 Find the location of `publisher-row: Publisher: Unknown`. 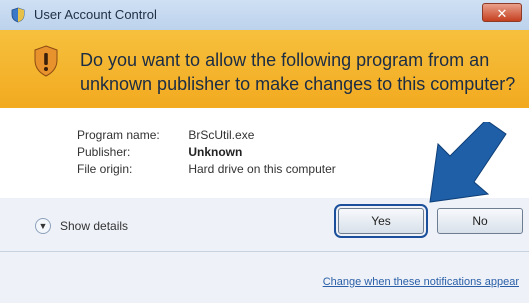

publisher-row: Publisher: Unknown is located at coordinates (159, 152).